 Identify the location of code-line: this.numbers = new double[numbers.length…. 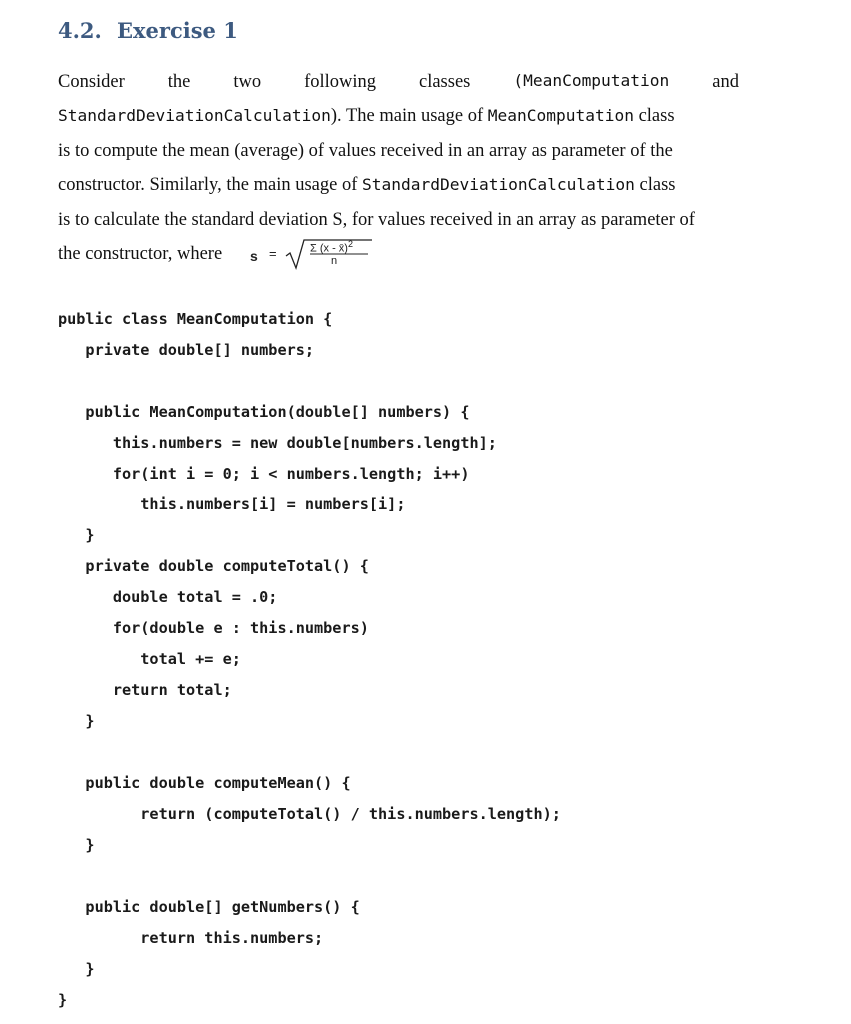
(277, 443).